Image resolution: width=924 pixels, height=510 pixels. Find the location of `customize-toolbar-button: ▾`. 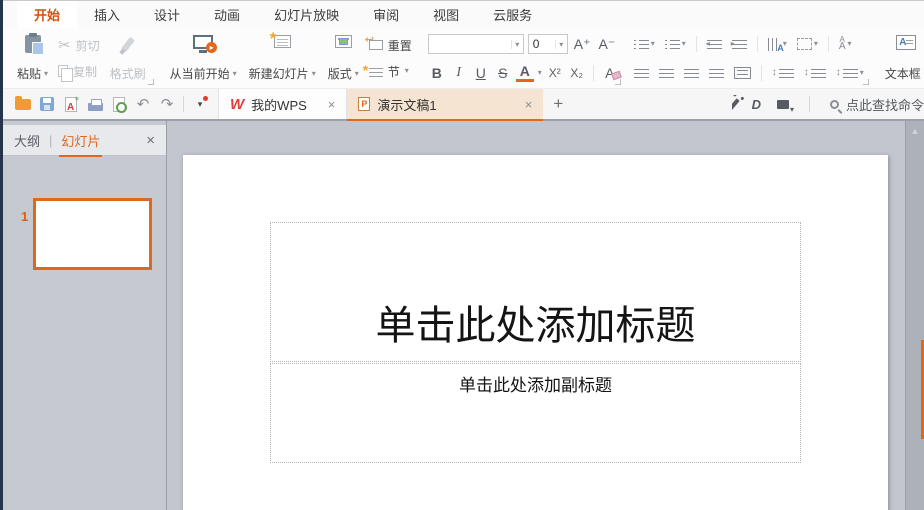

customize-toolbar-button: ▾ is located at coordinates (200, 104).